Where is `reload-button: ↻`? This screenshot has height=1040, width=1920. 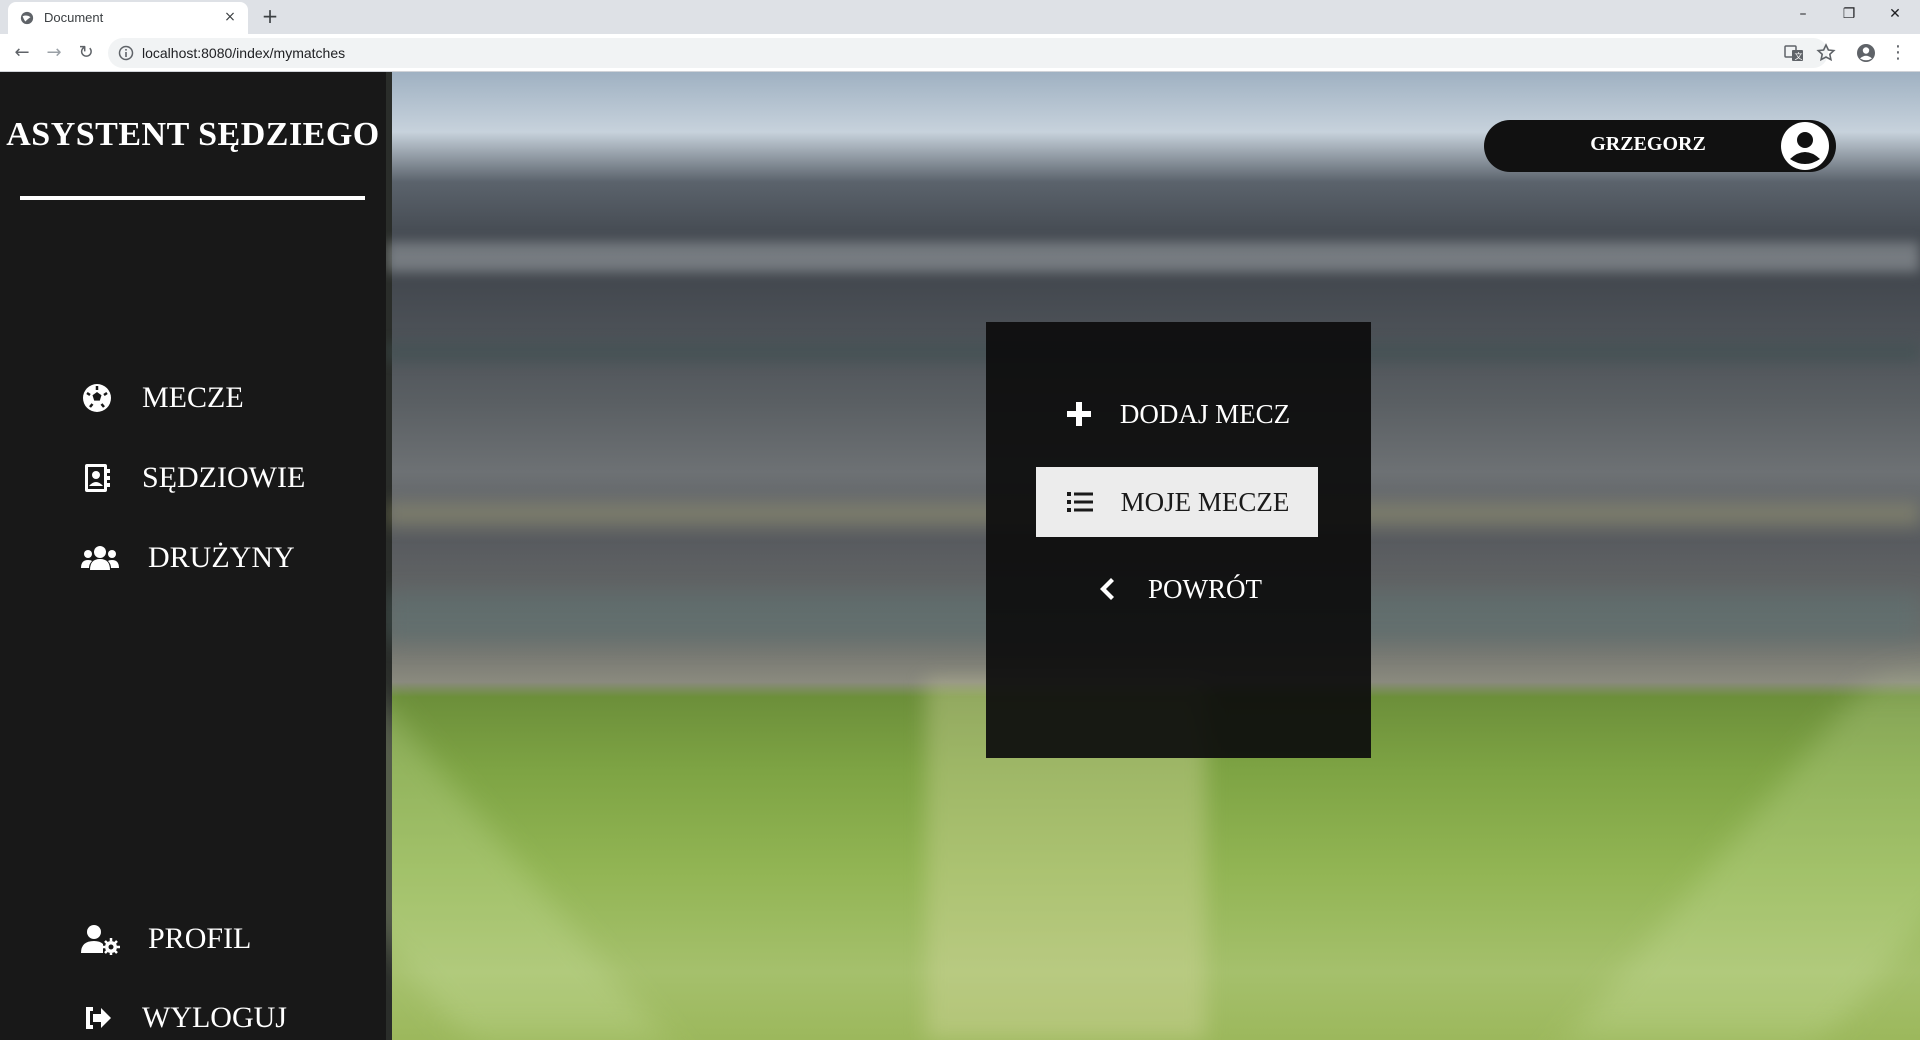 reload-button: ↻ is located at coordinates (86, 53).